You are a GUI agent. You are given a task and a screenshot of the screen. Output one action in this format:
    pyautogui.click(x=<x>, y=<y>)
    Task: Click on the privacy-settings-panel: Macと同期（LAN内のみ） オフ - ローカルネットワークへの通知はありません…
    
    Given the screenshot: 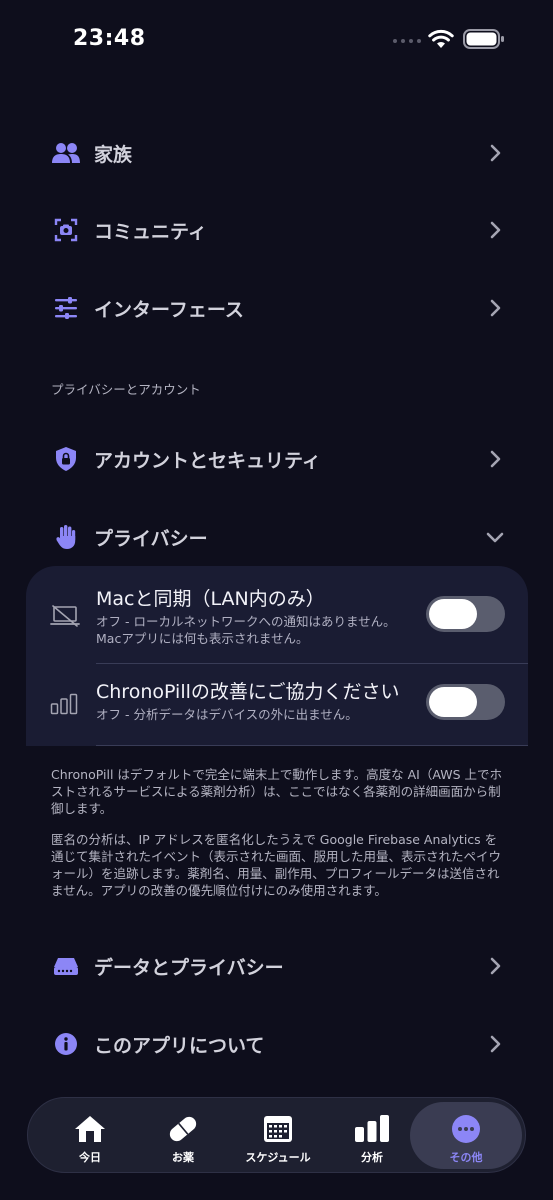 What is the action you would take?
    pyautogui.click(x=277, y=656)
    